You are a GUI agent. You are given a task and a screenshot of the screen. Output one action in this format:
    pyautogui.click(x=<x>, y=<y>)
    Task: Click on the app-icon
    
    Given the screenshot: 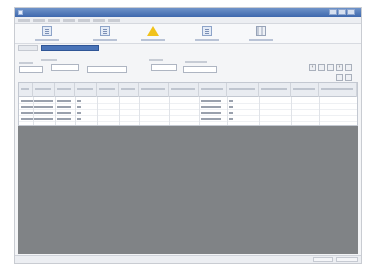 What is the action you would take?
    pyautogui.click(x=20, y=12)
    